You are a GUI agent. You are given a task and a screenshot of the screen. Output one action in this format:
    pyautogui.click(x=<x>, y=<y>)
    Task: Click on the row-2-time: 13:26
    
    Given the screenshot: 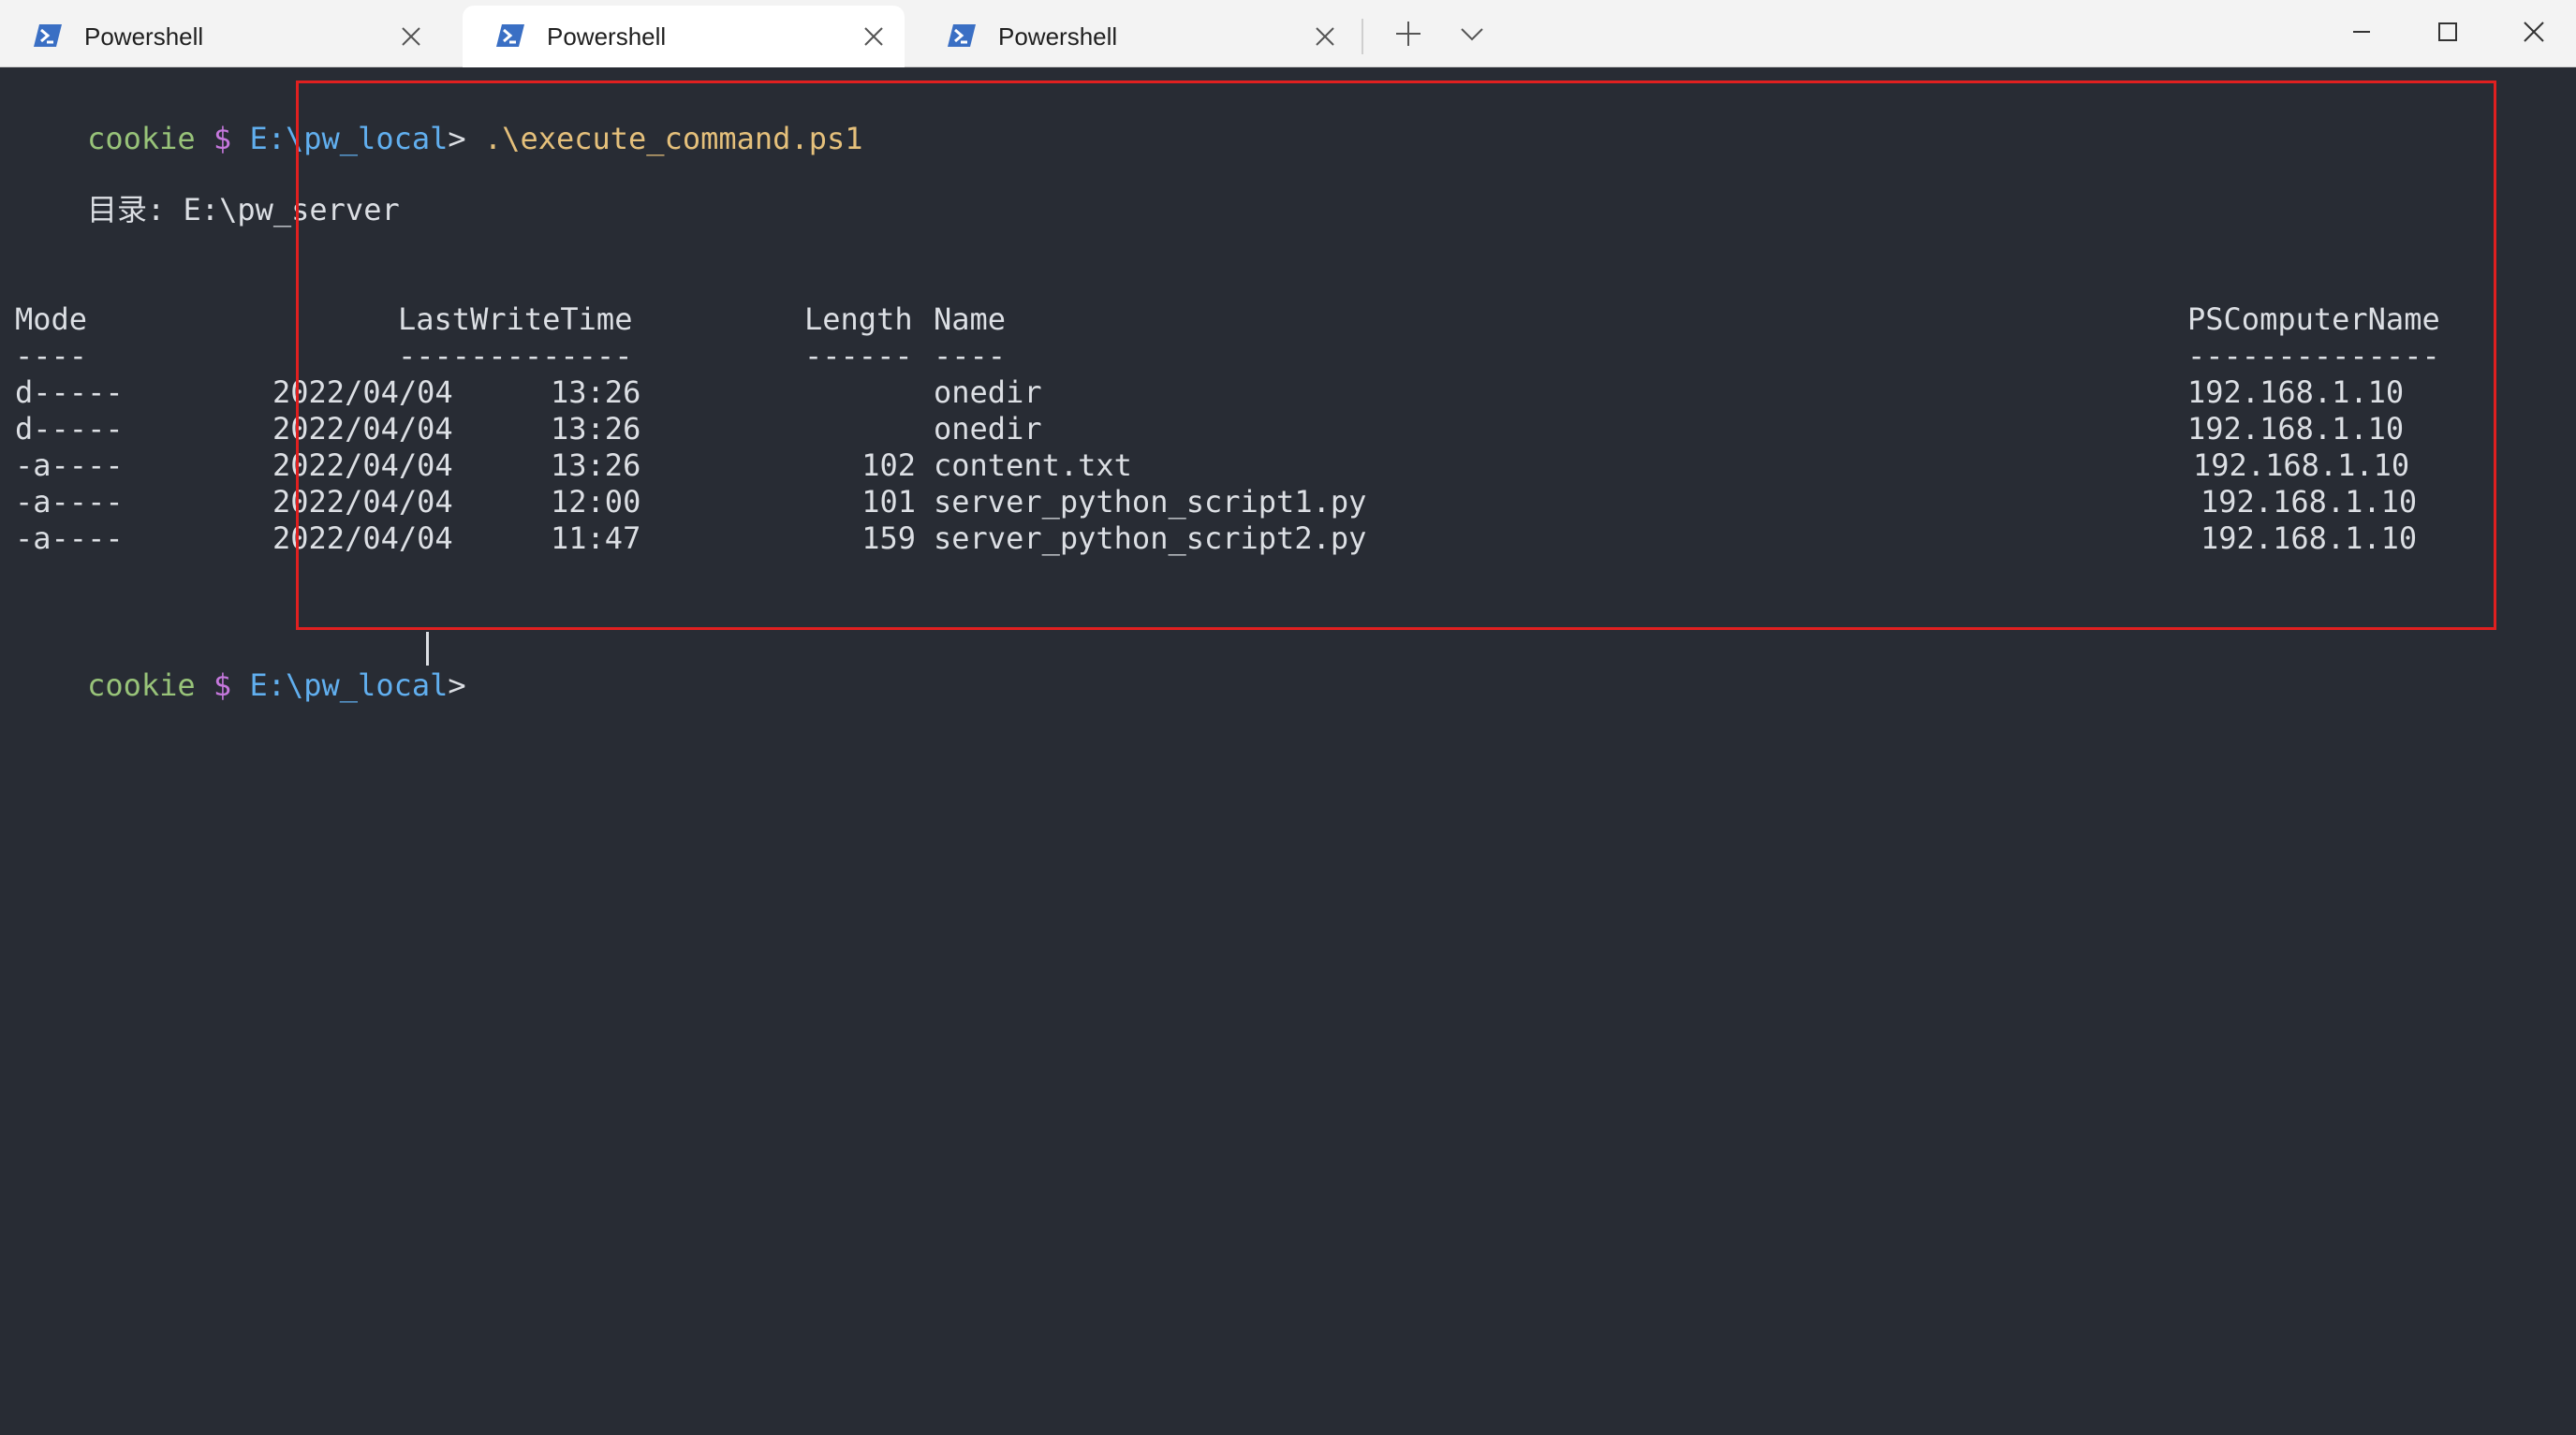 What is the action you would take?
    pyautogui.click(x=596, y=465)
    